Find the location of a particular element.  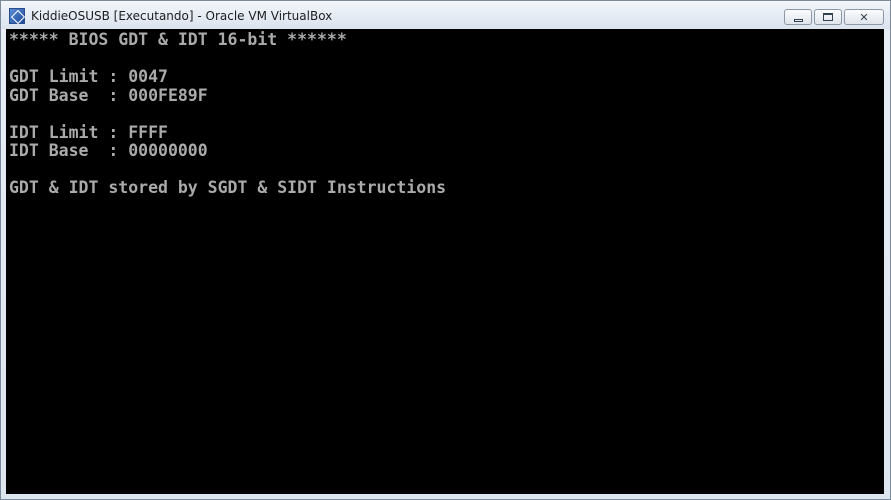

console-line-idt-limit: IDT Limit : FFFF is located at coordinates (88, 132).